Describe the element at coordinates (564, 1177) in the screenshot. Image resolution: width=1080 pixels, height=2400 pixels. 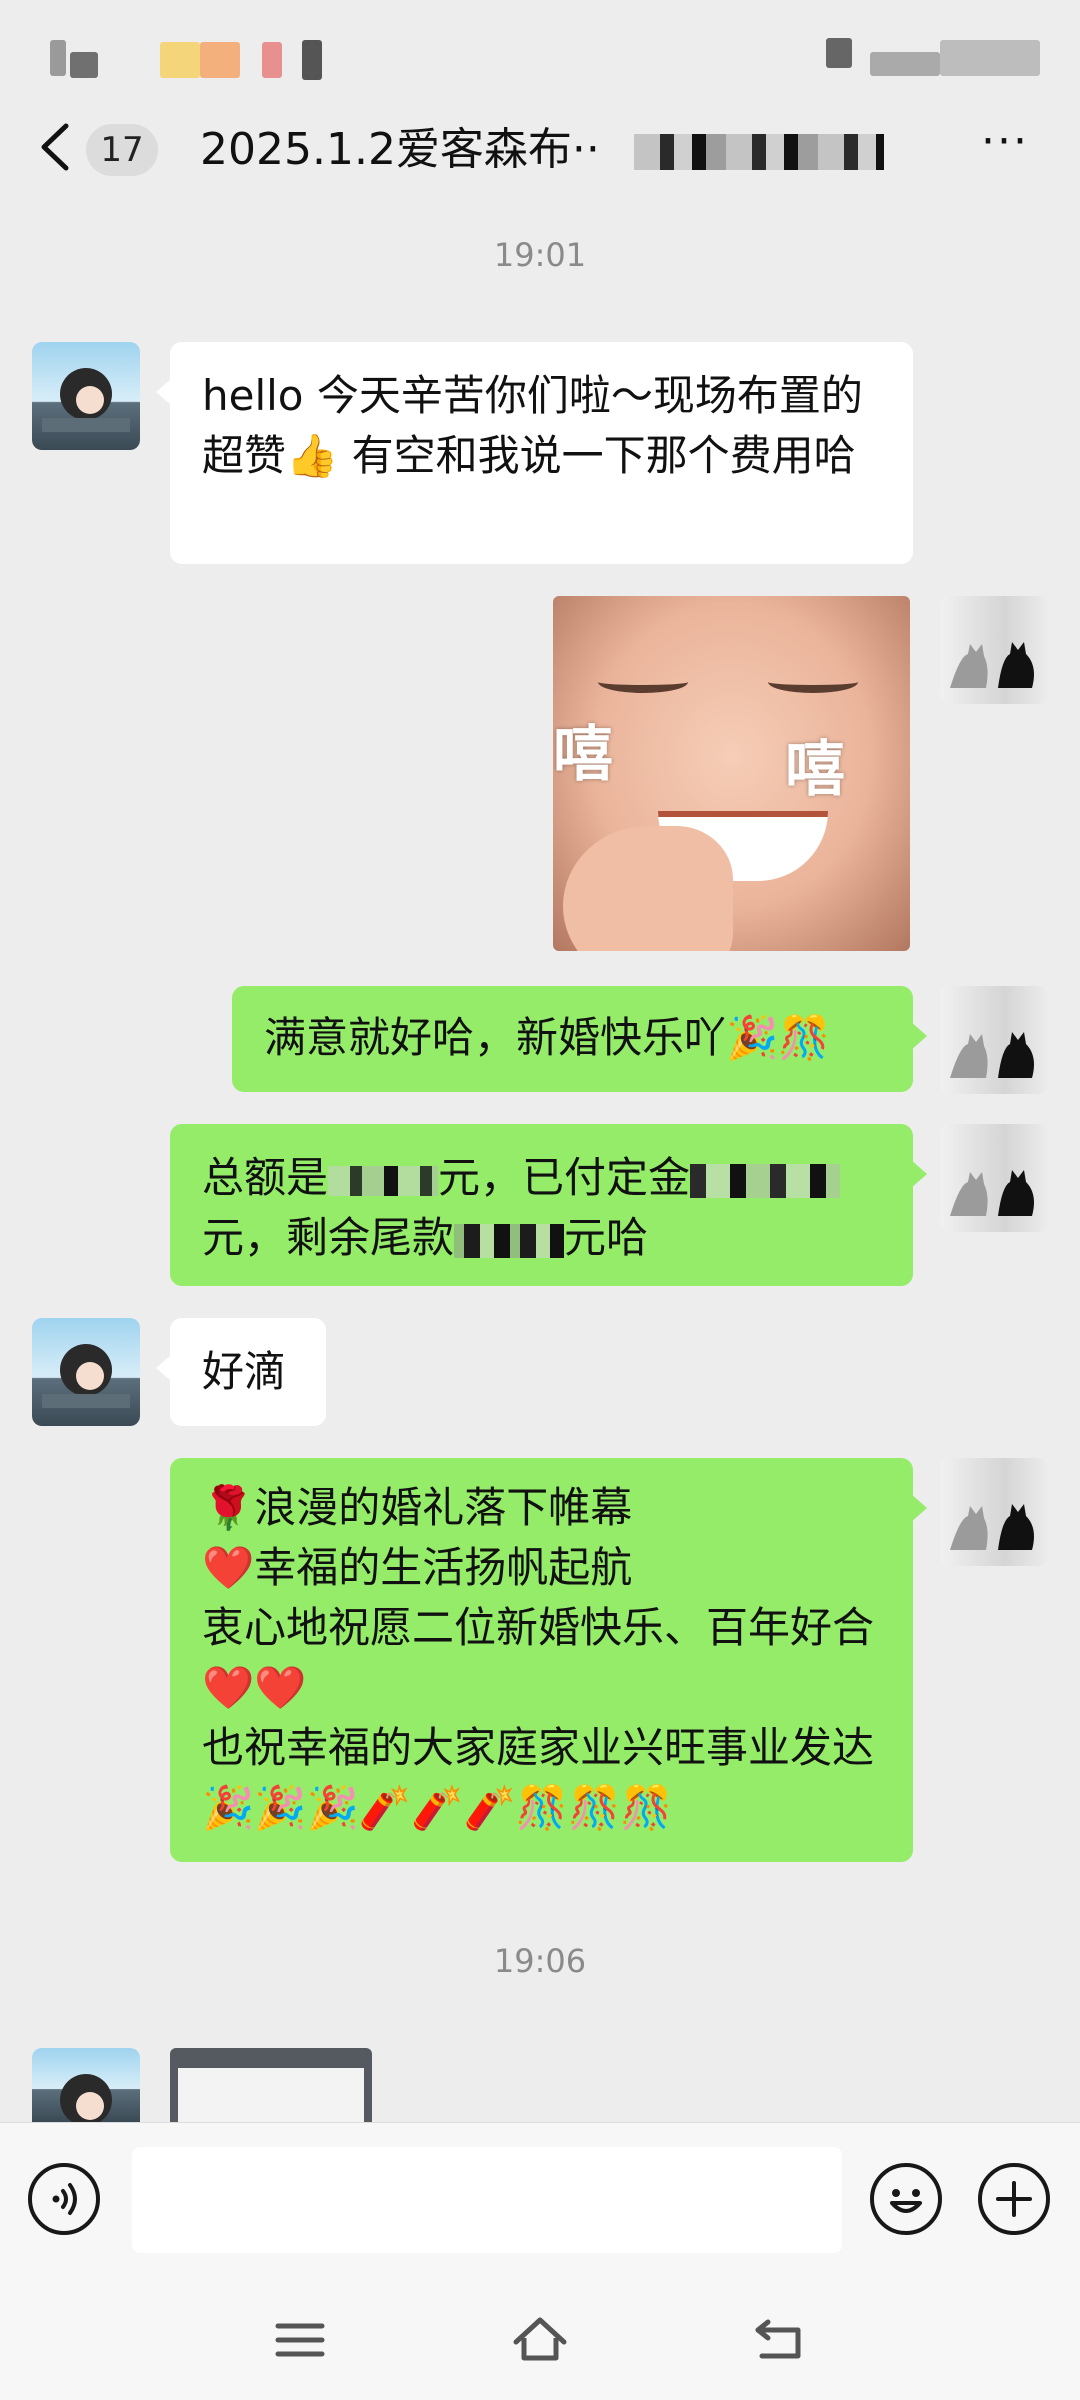
I see `message-text: 元，已付定金` at that location.